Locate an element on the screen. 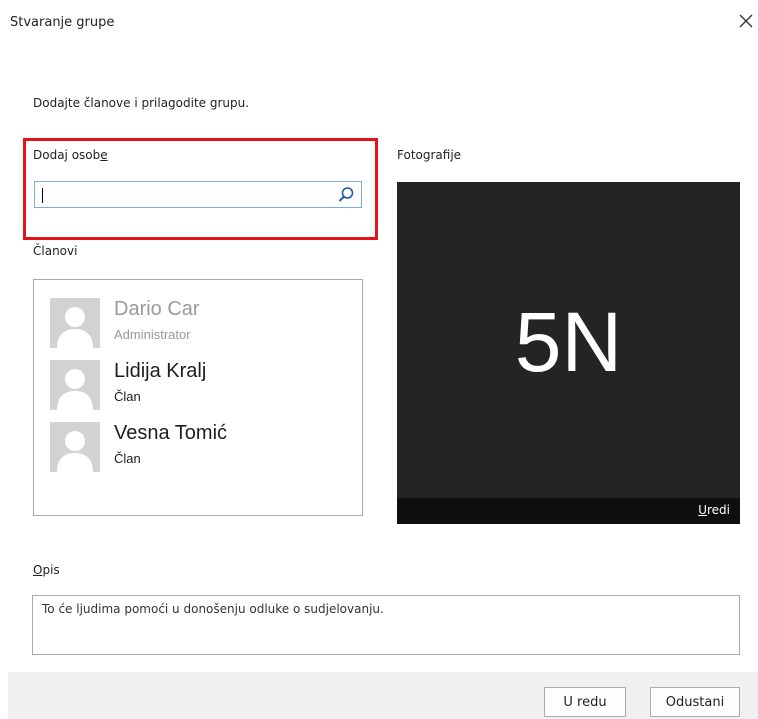 The width and height of the screenshot is (758, 719). search-icon is located at coordinates (346, 195).